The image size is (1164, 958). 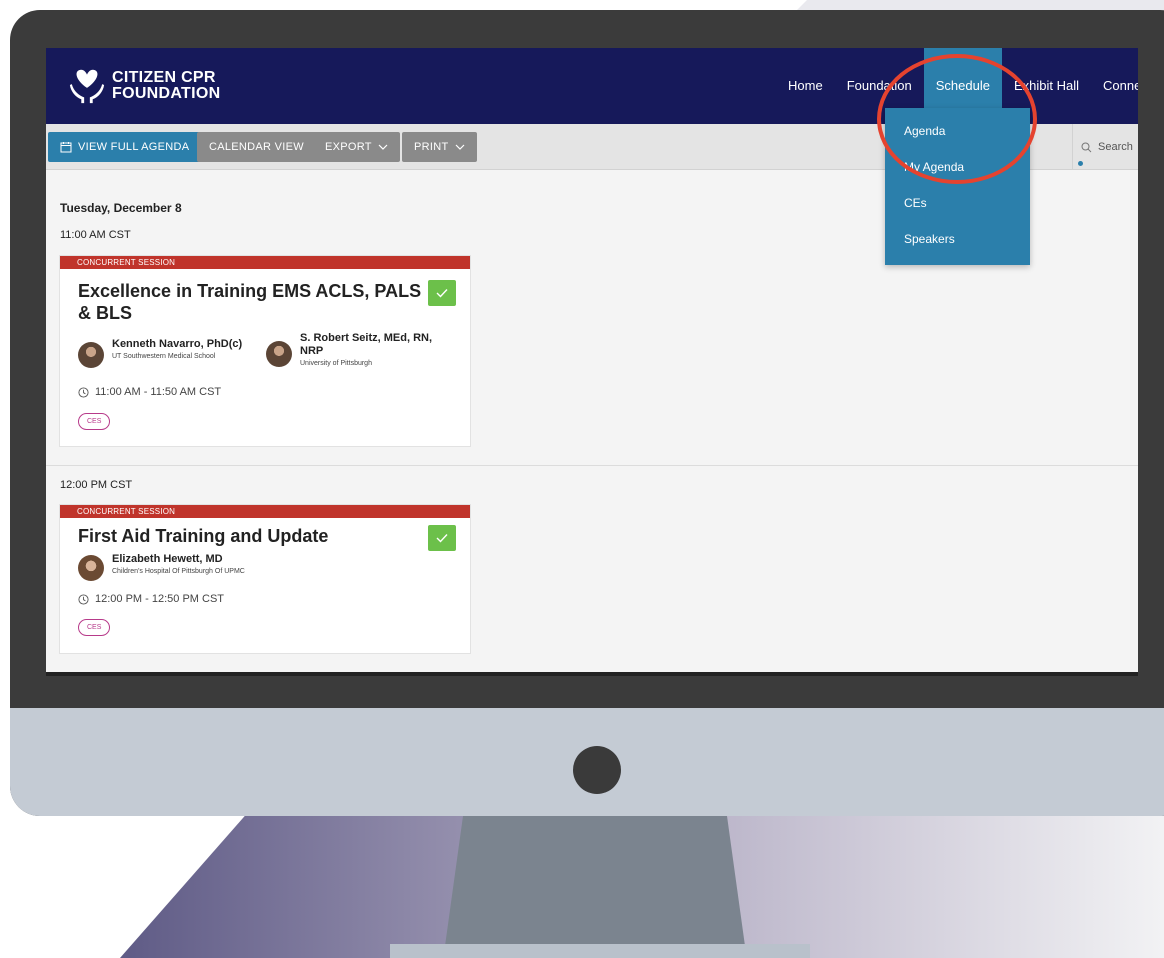 I want to click on monitor-stand, so click(x=595, y=881).